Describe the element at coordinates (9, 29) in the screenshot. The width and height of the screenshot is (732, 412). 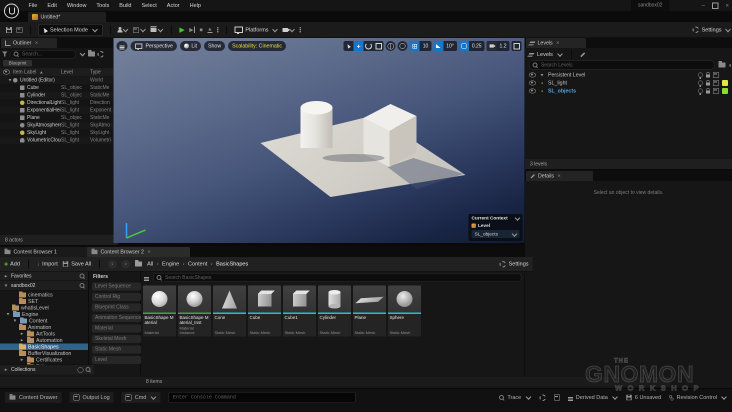
I see `save-icon` at that location.